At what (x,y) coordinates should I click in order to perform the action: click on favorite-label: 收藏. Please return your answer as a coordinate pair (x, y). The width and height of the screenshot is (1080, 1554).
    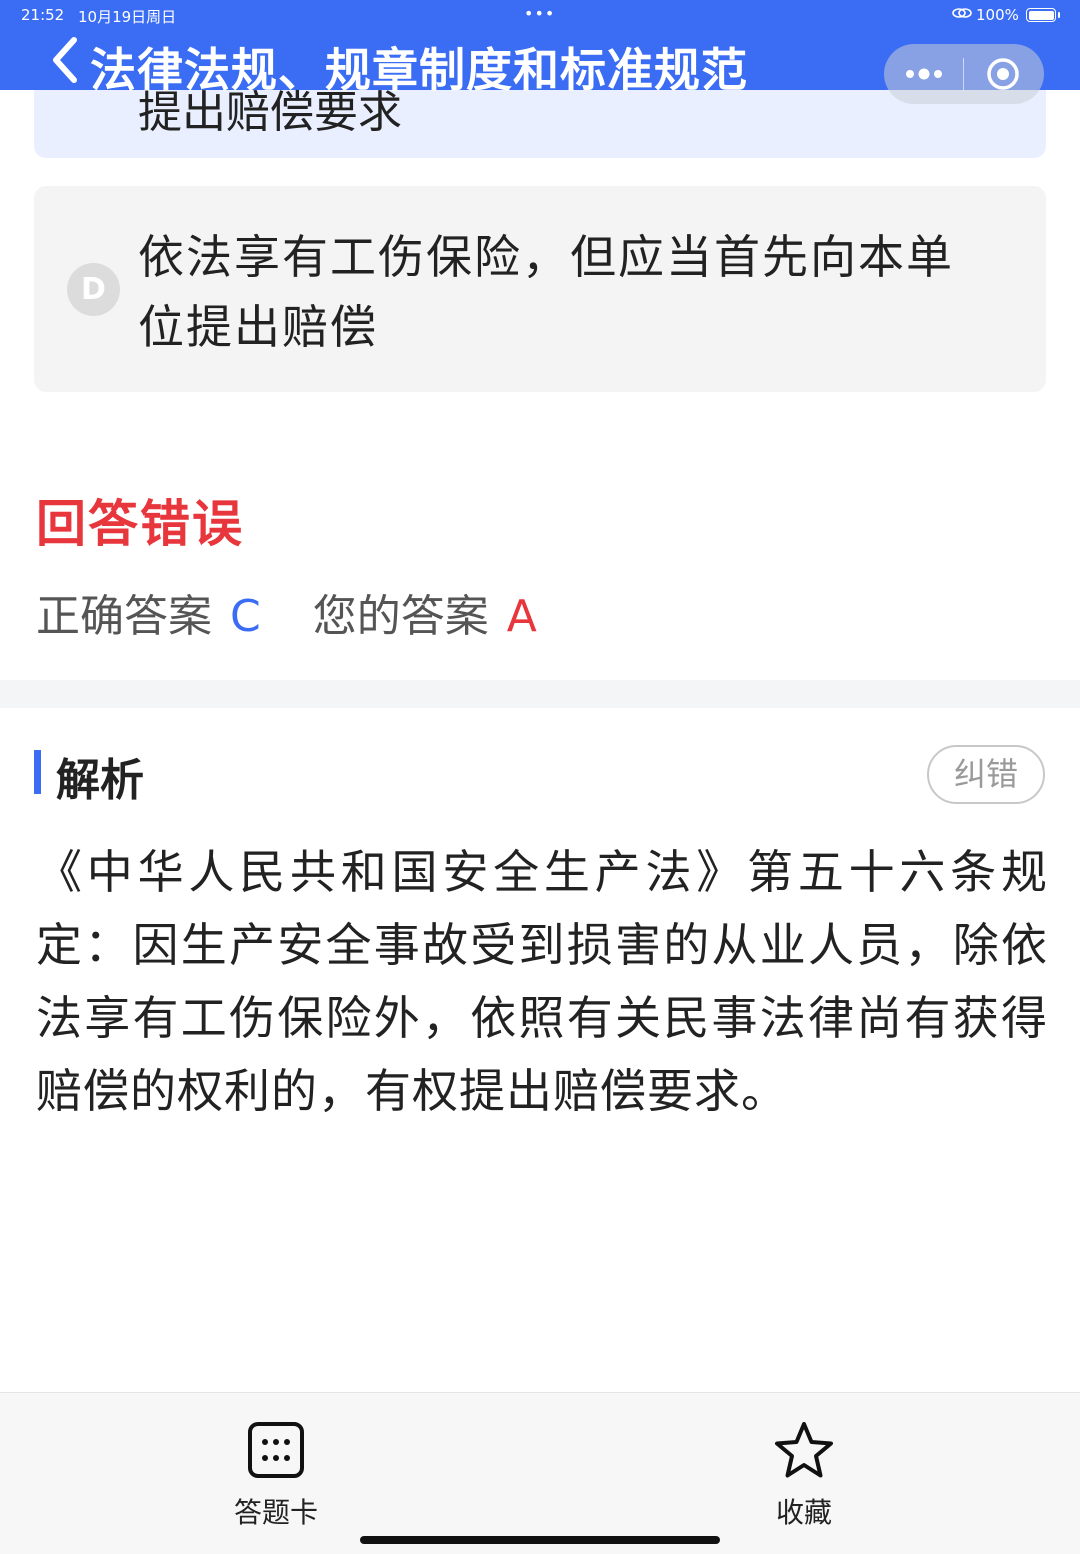
    Looking at the image, I should click on (803, 1512).